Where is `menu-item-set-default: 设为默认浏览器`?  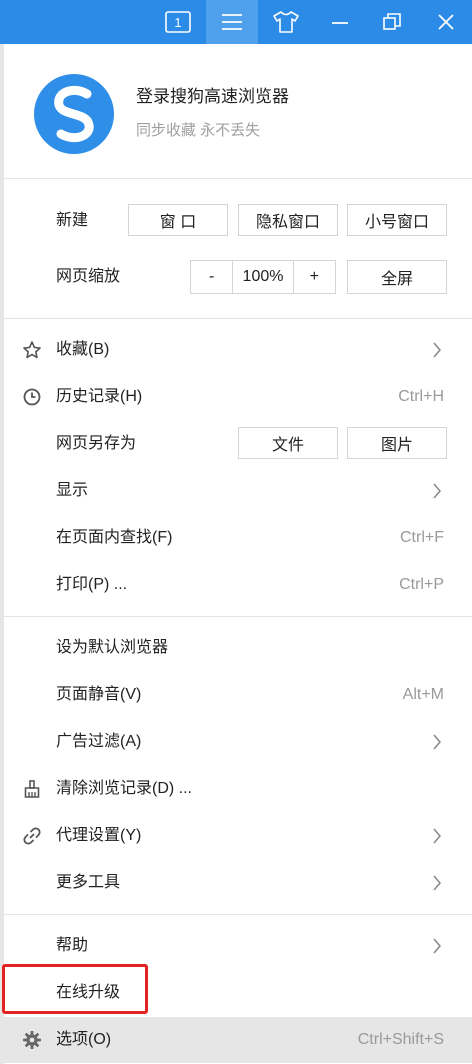 menu-item-set-default: 设为默认浏览器 is located at coordinates (238, 648).